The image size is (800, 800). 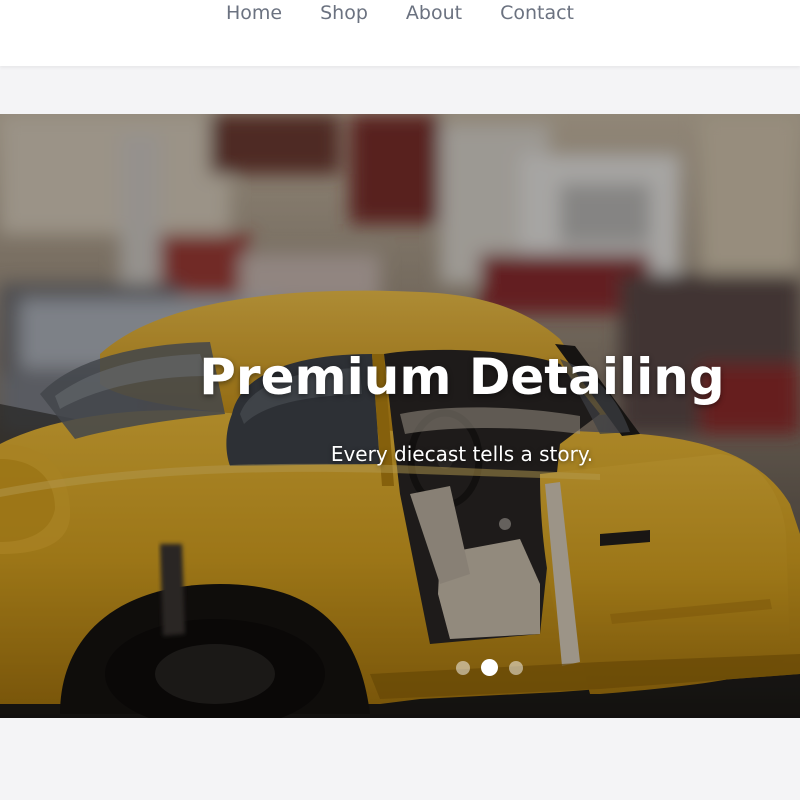 I want to click on page-section-below, so click(x=400, y=759).